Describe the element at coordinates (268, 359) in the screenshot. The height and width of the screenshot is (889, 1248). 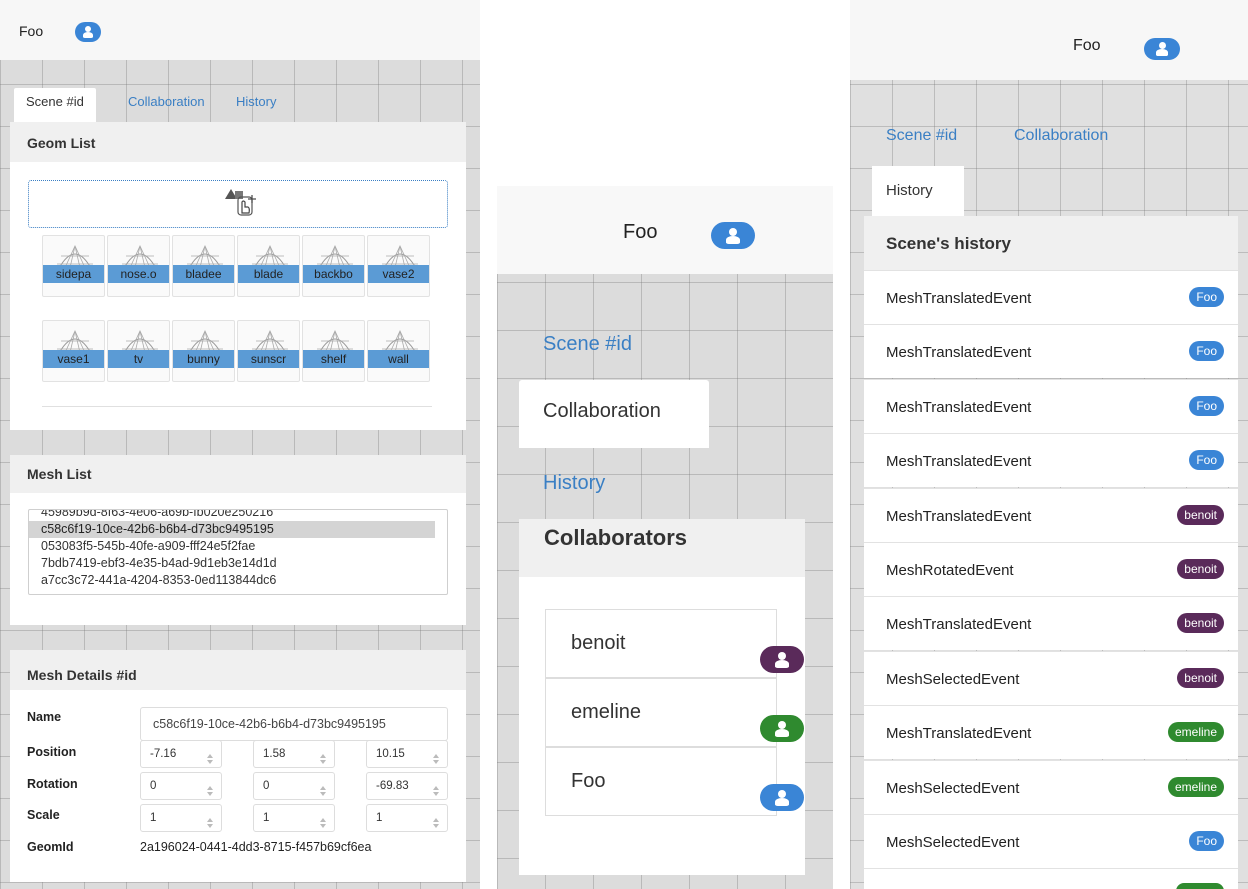
I see `geom-thumbnail-label: sunscr` at that location.